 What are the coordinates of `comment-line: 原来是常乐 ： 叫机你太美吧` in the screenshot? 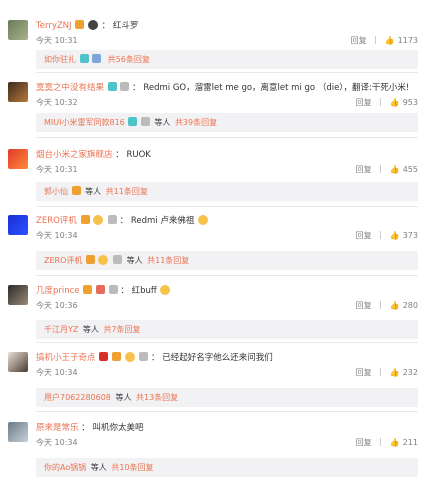 It's located at (89, 428).